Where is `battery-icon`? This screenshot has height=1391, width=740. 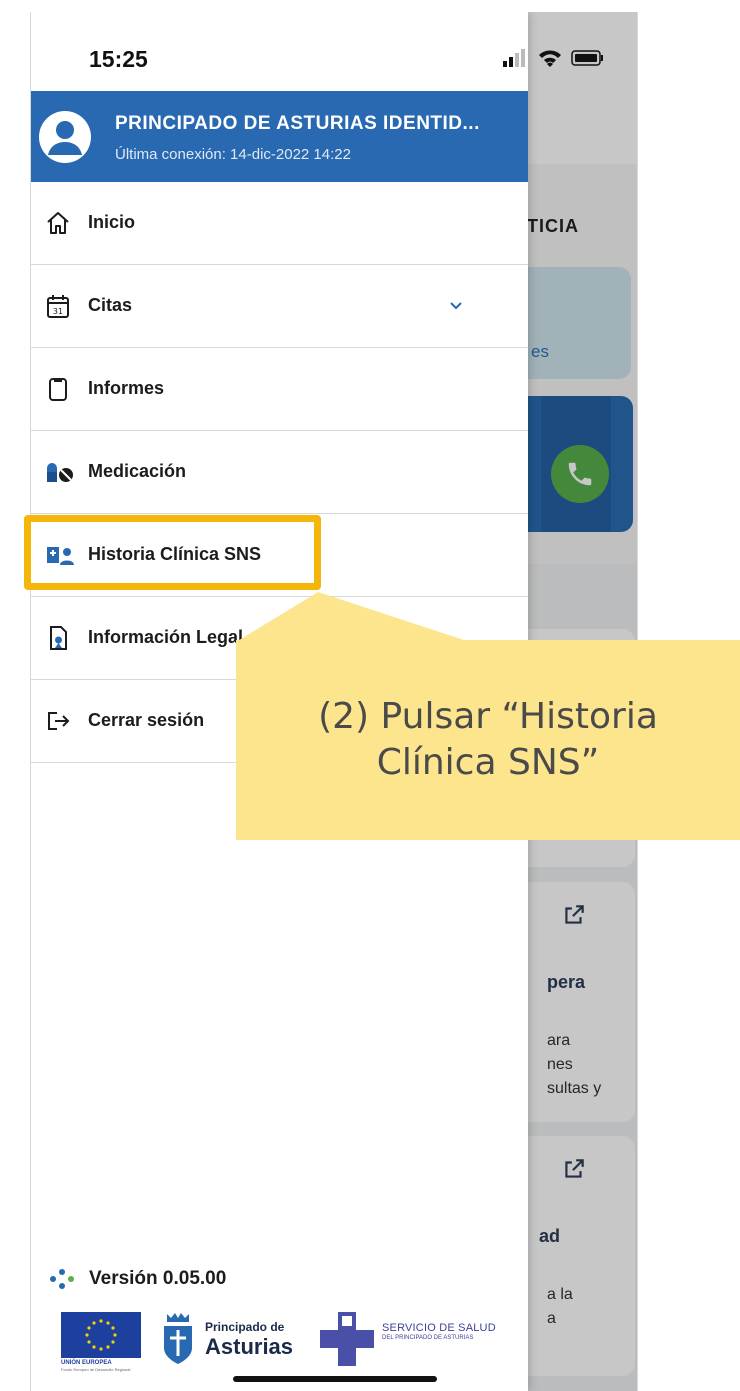 battery-icon is located at coordinates (587, 58).